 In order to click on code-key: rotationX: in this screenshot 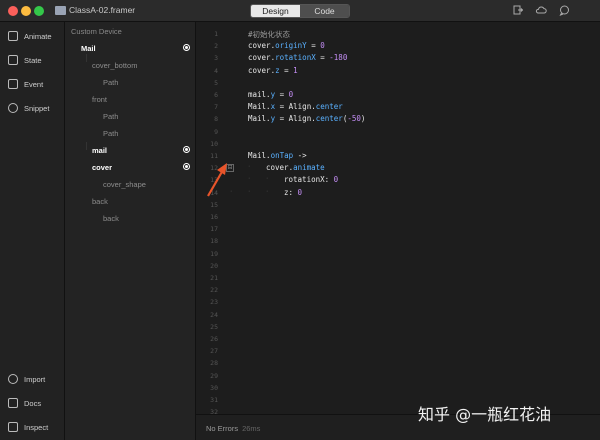, I will do `click(307, 179)`.